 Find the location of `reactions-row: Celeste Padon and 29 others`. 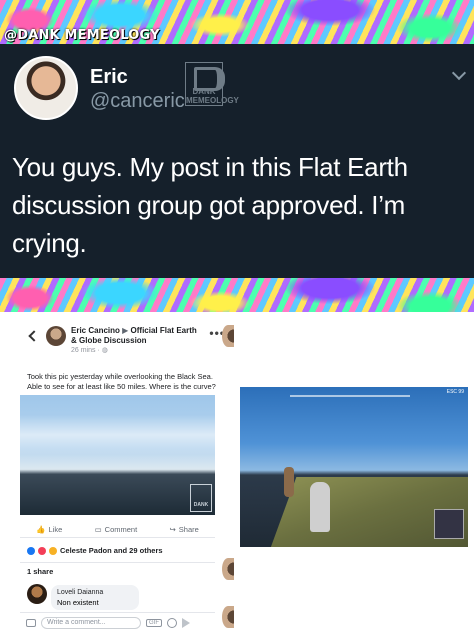

reactions-row: Celeste Padon and 29 others is located at coordinates (95, 550).